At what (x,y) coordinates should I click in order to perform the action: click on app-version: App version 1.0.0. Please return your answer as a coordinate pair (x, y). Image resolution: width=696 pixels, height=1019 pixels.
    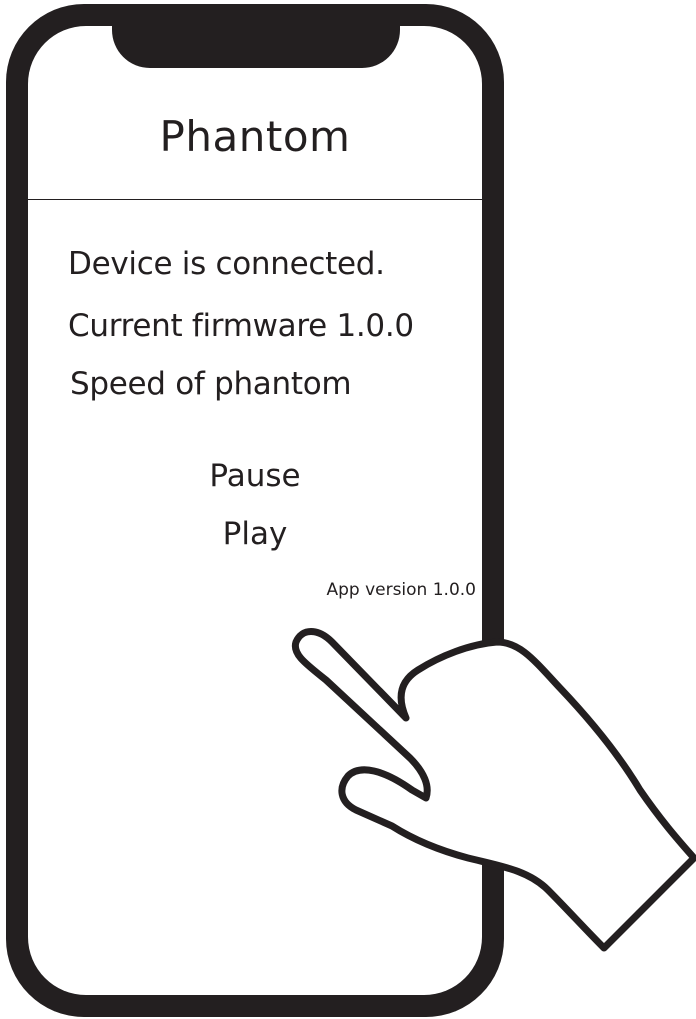
    Looking at the image, I should click on (401, 590).